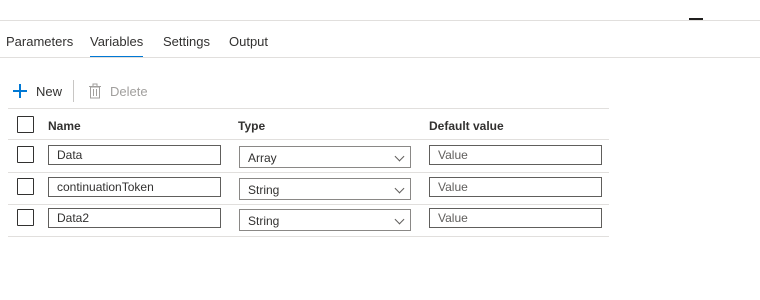  Describe the element at coordinates (380, 57) in the screenshot. I see `tab-divider` at that location.